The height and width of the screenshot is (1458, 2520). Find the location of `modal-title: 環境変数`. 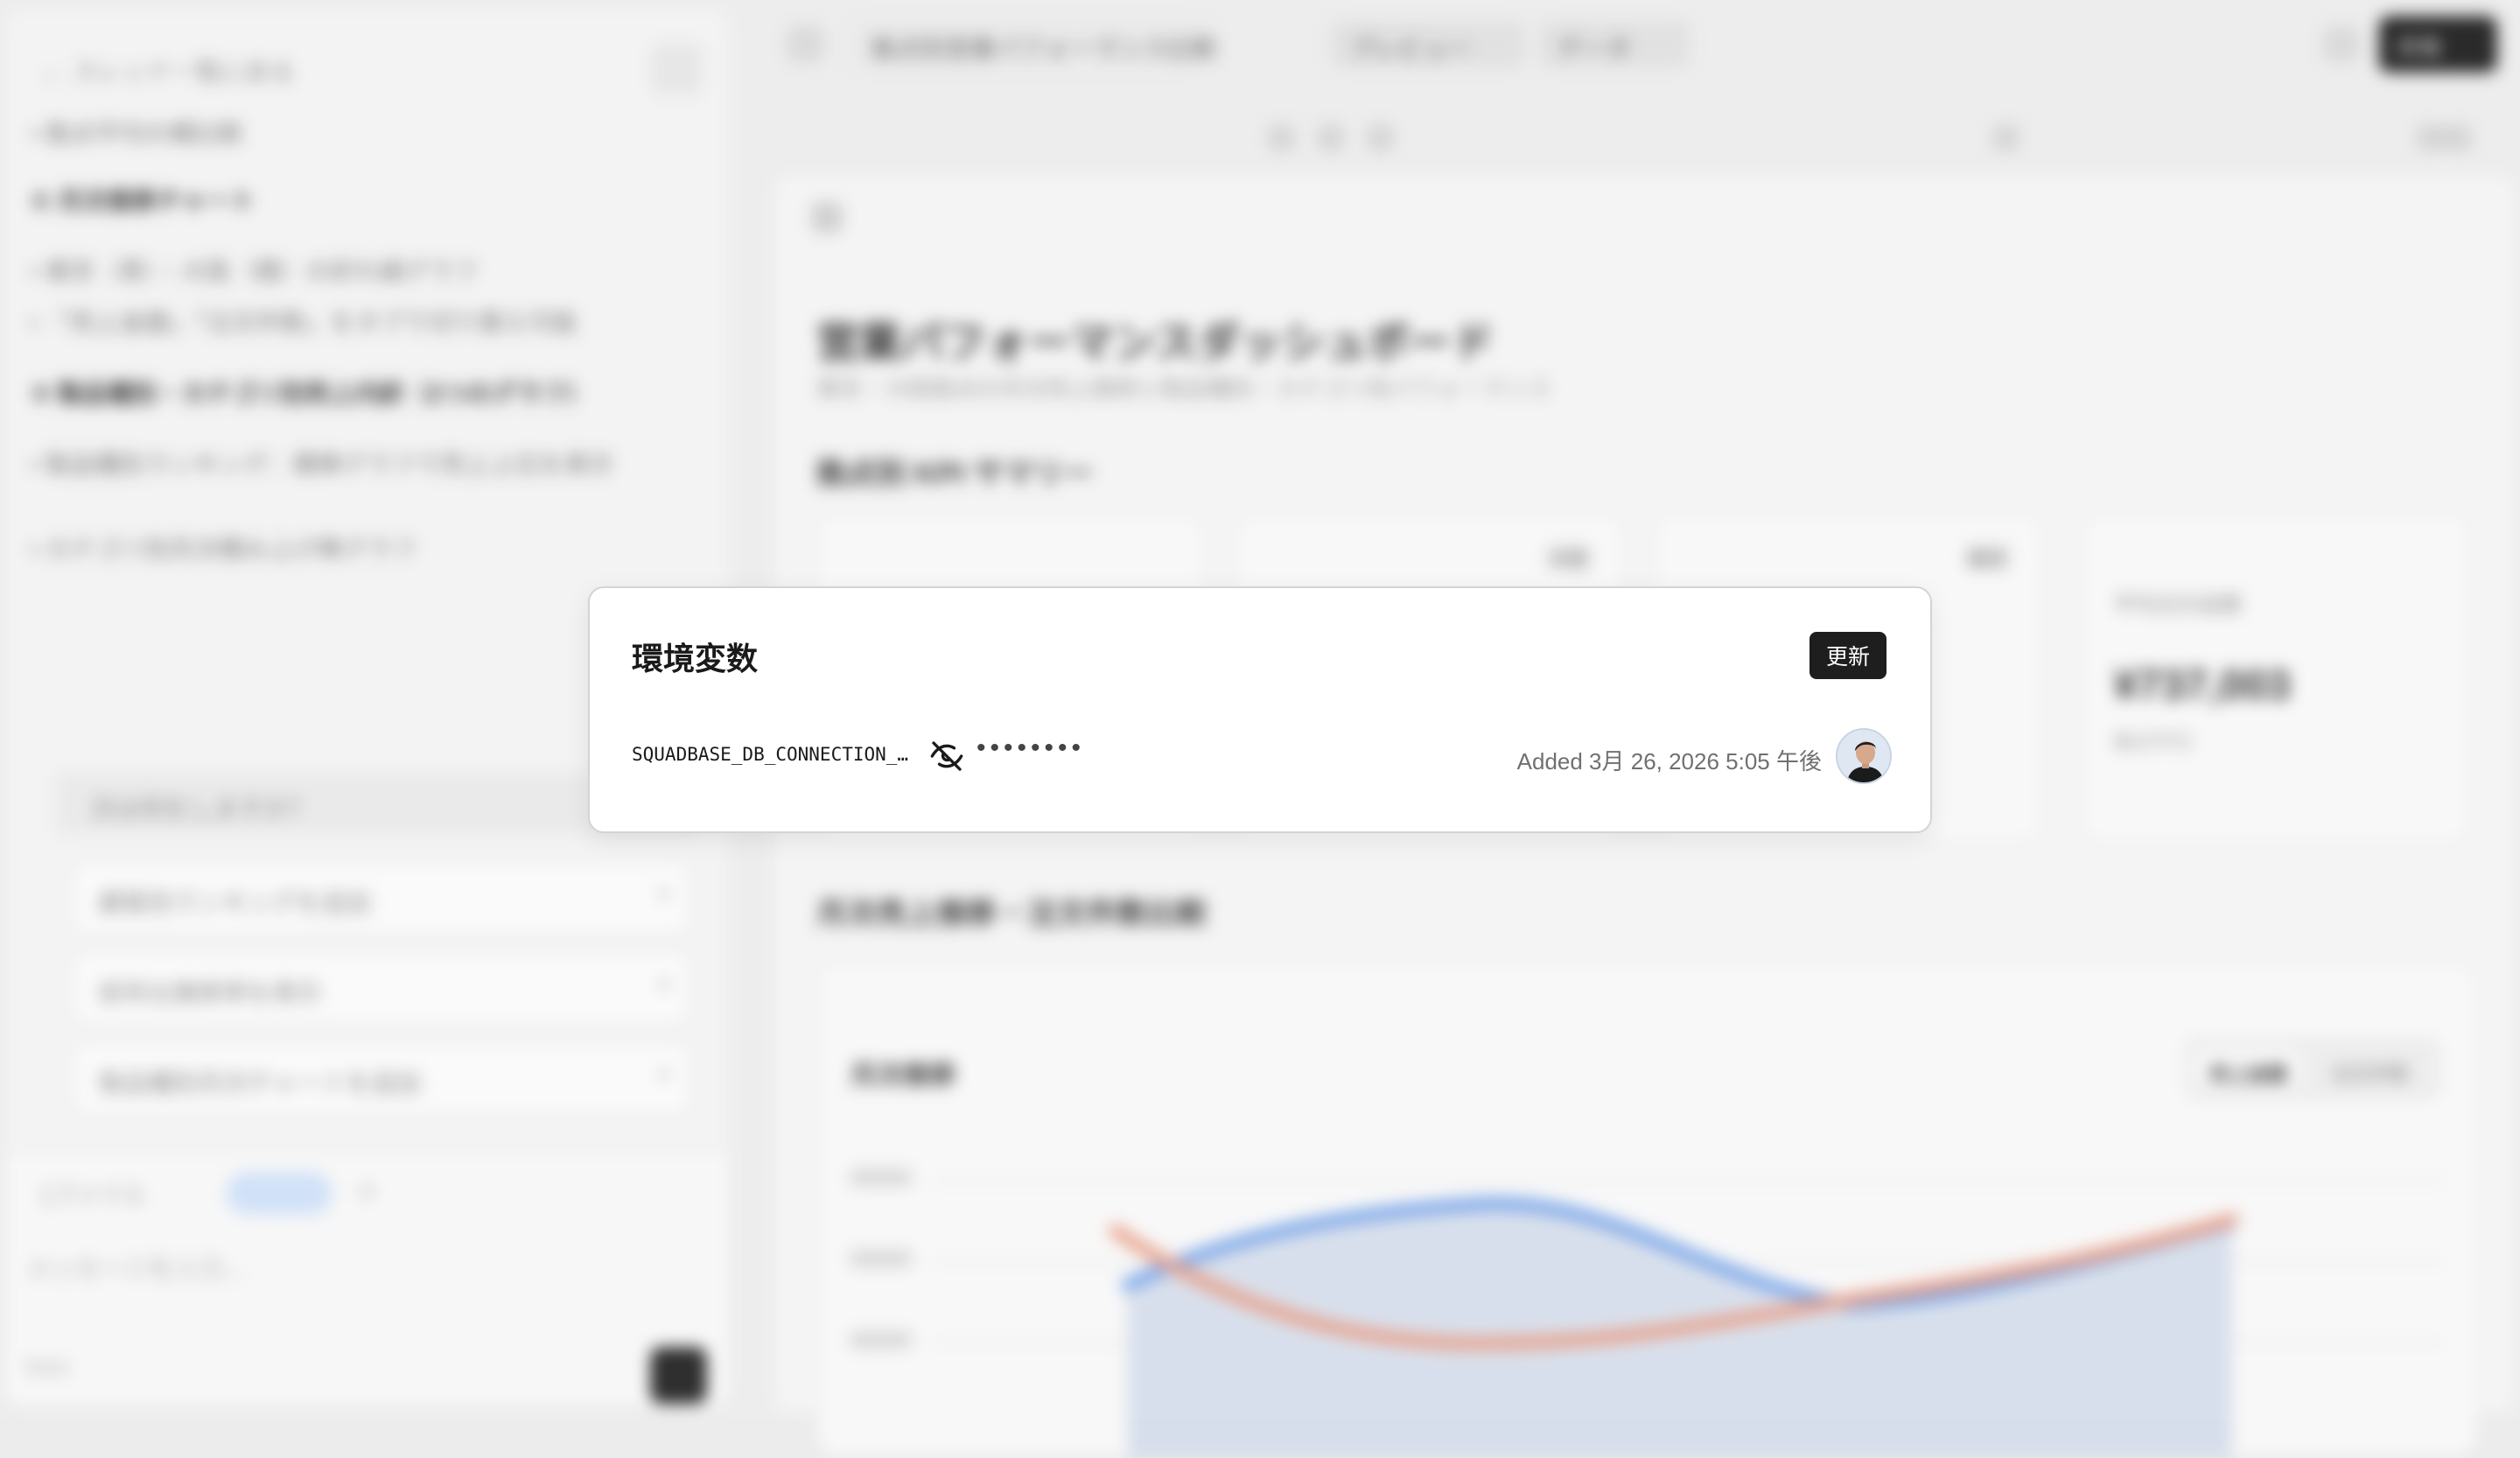

modal-title: 環境変数 is located at coordinates (695, 658).